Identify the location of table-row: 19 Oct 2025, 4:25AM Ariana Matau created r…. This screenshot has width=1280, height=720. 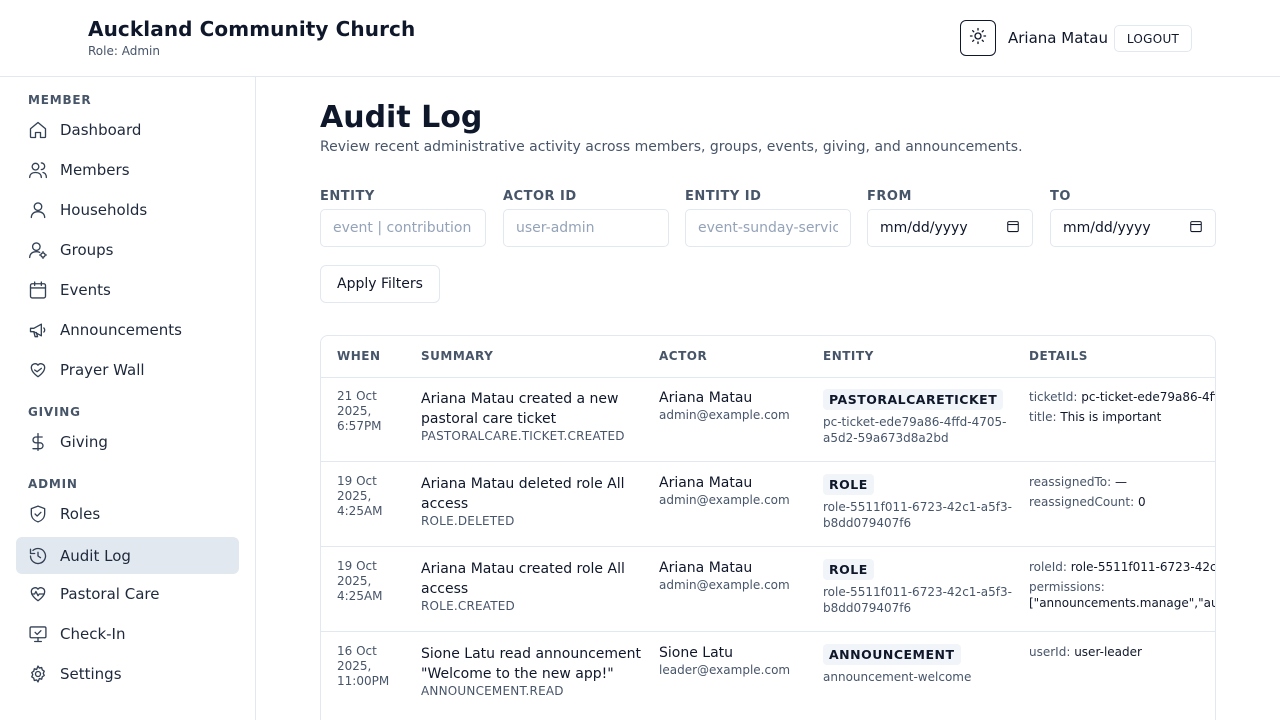
(768, 589).